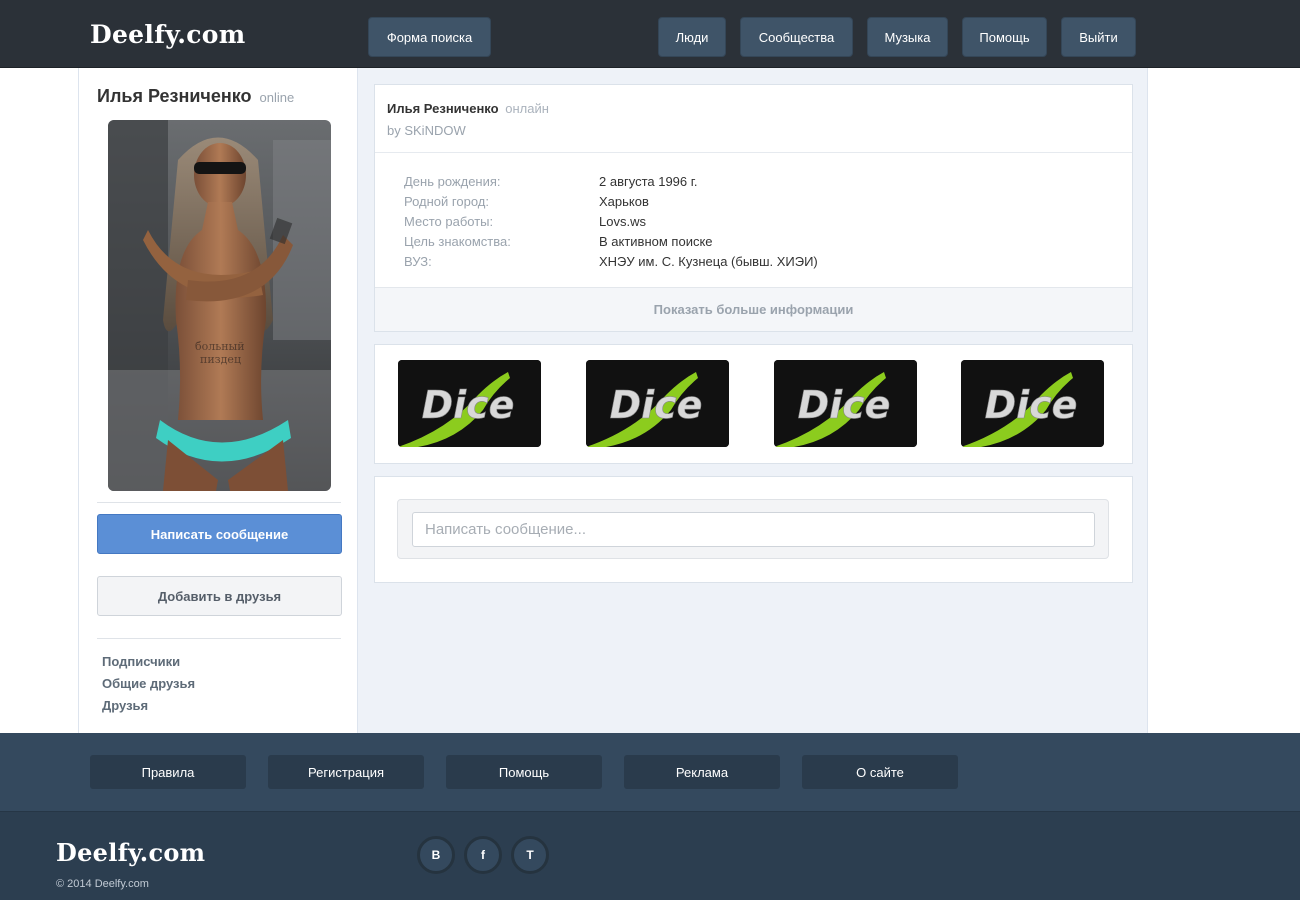 The width and height of the screenshot is (1300, 900). I want to click on show-more-info-button: Показать больше информации, so click(753, 309).